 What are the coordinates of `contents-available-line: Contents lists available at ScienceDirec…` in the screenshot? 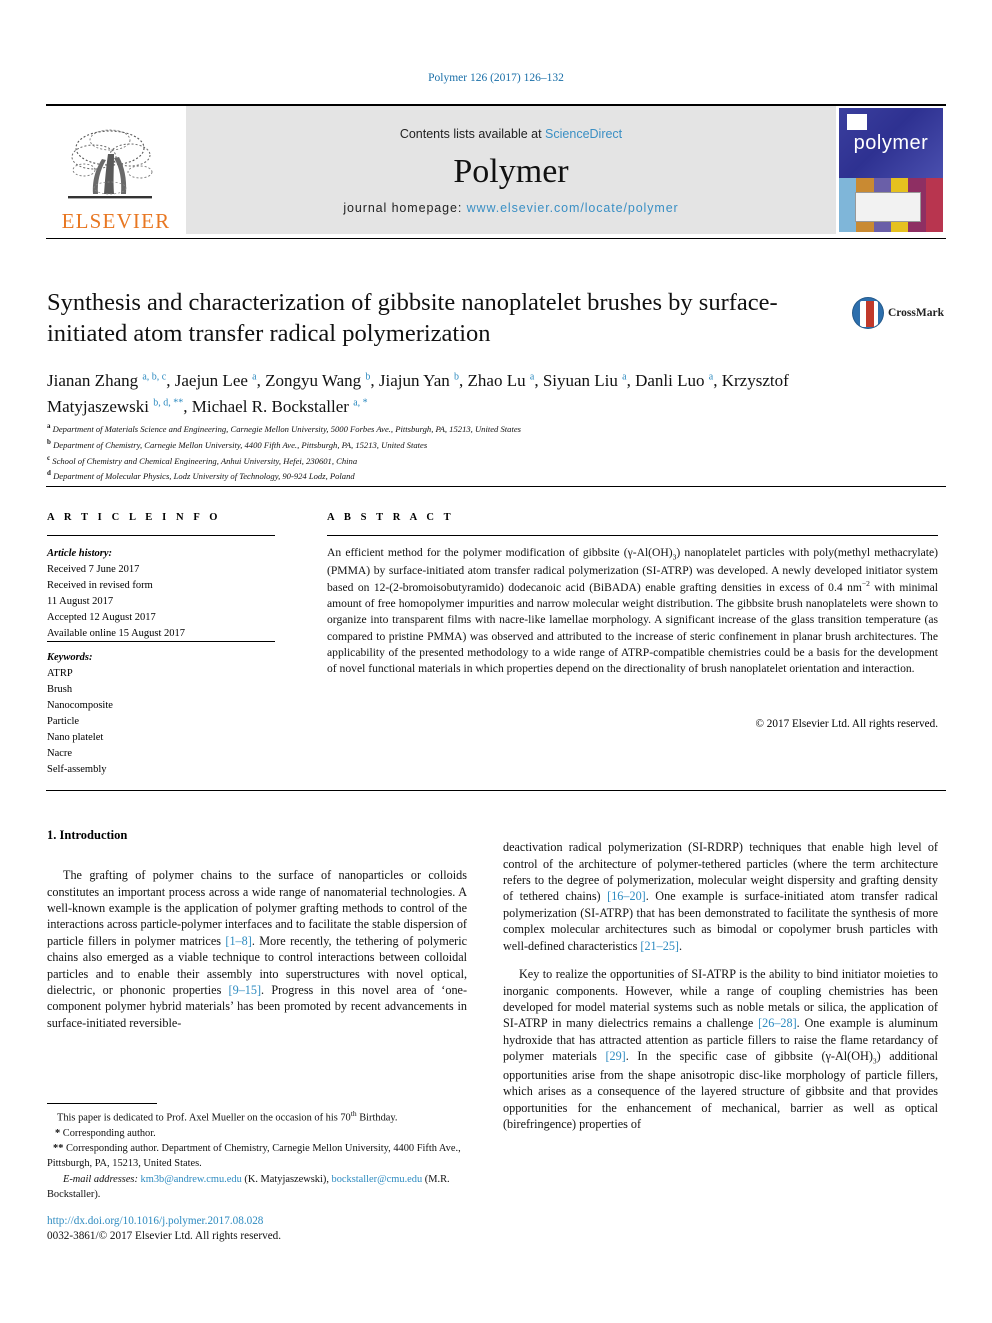 It's located at (511, 134).